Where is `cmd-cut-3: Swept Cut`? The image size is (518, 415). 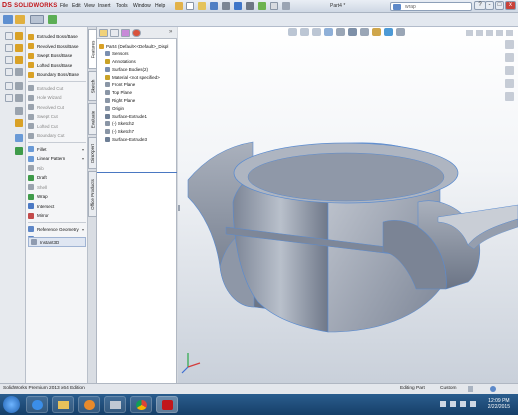
cmd-cut-3: Swept Cut is located at coordinates (58, 116).